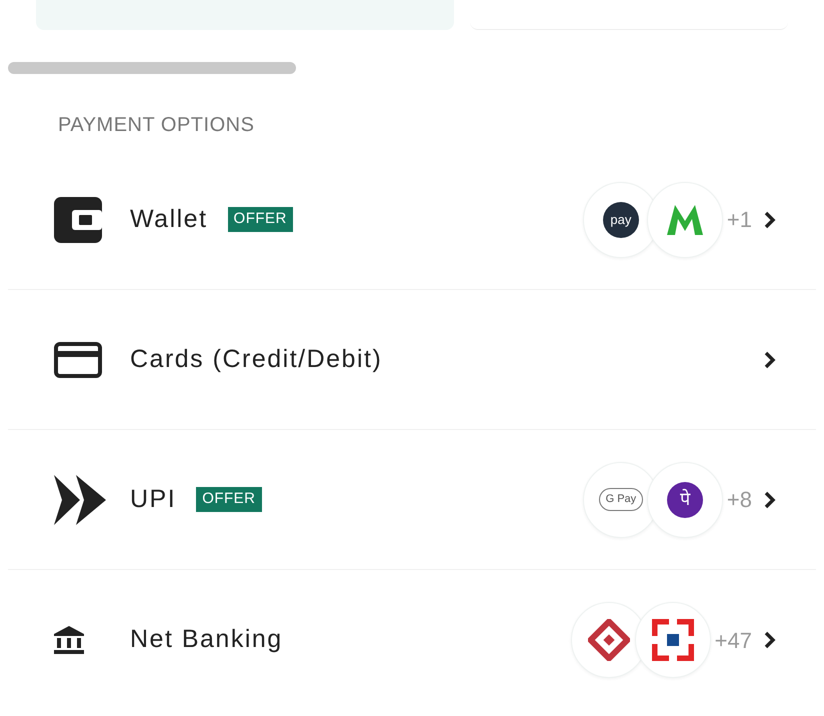  Describe the element at coordinates (684, 500) in the screenshot. I see `round-letter-logo: पे` at that location.